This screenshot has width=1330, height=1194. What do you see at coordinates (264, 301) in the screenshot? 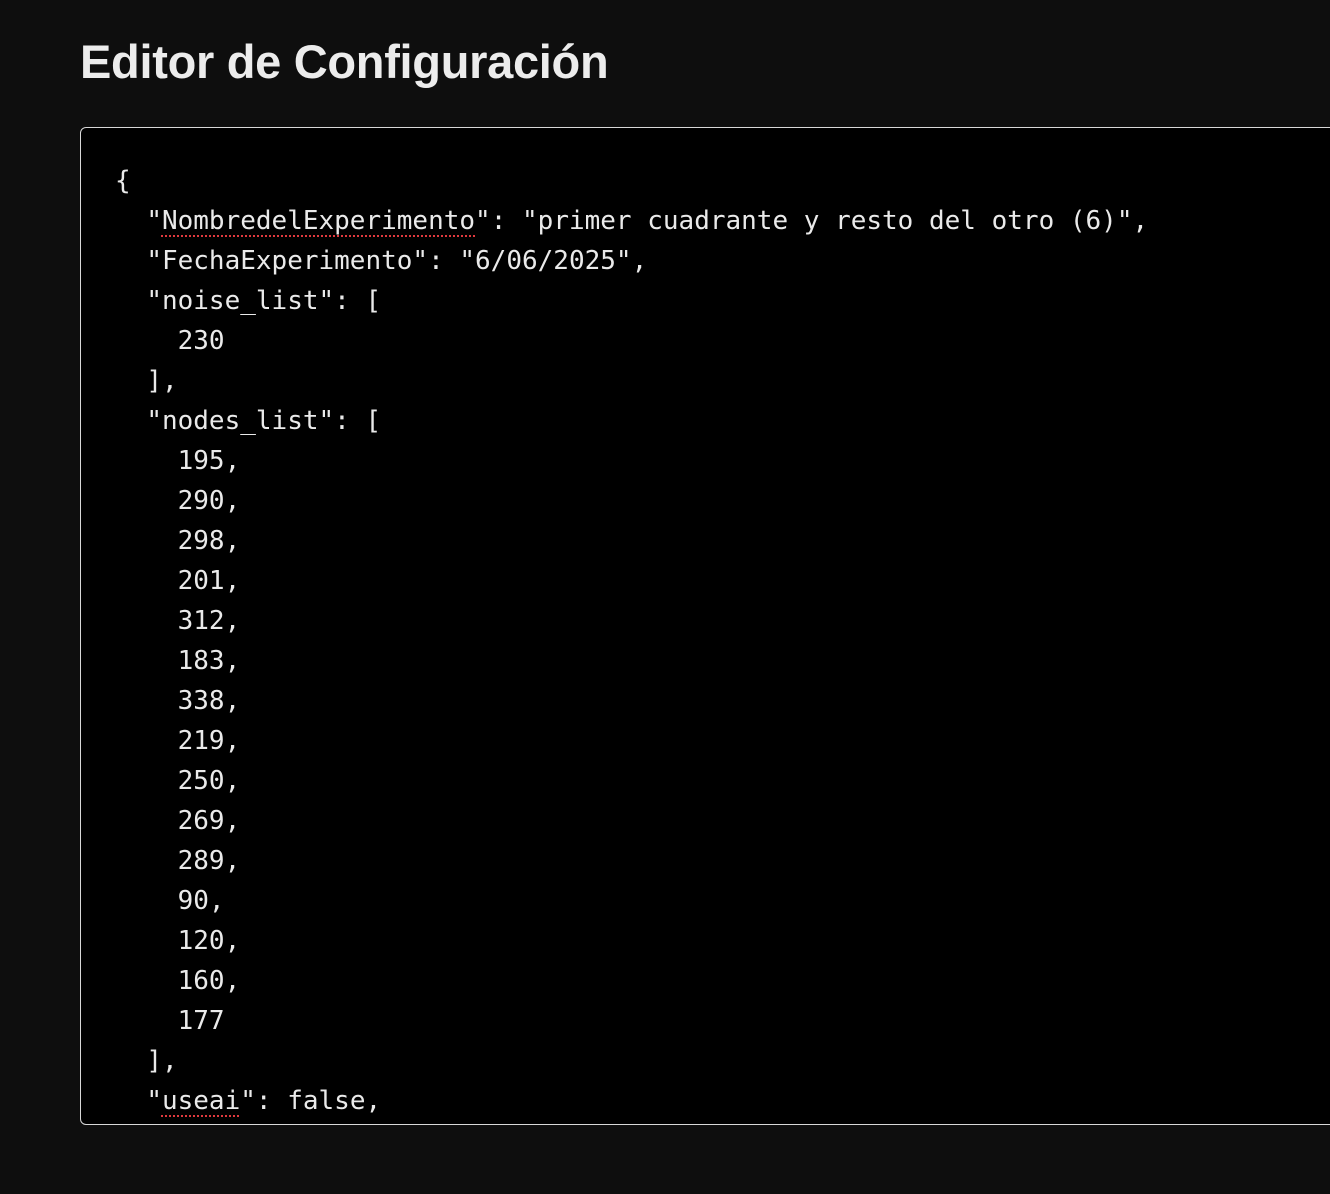
I see `code-token: "noise_list": [` at bounding box center [264, 301].